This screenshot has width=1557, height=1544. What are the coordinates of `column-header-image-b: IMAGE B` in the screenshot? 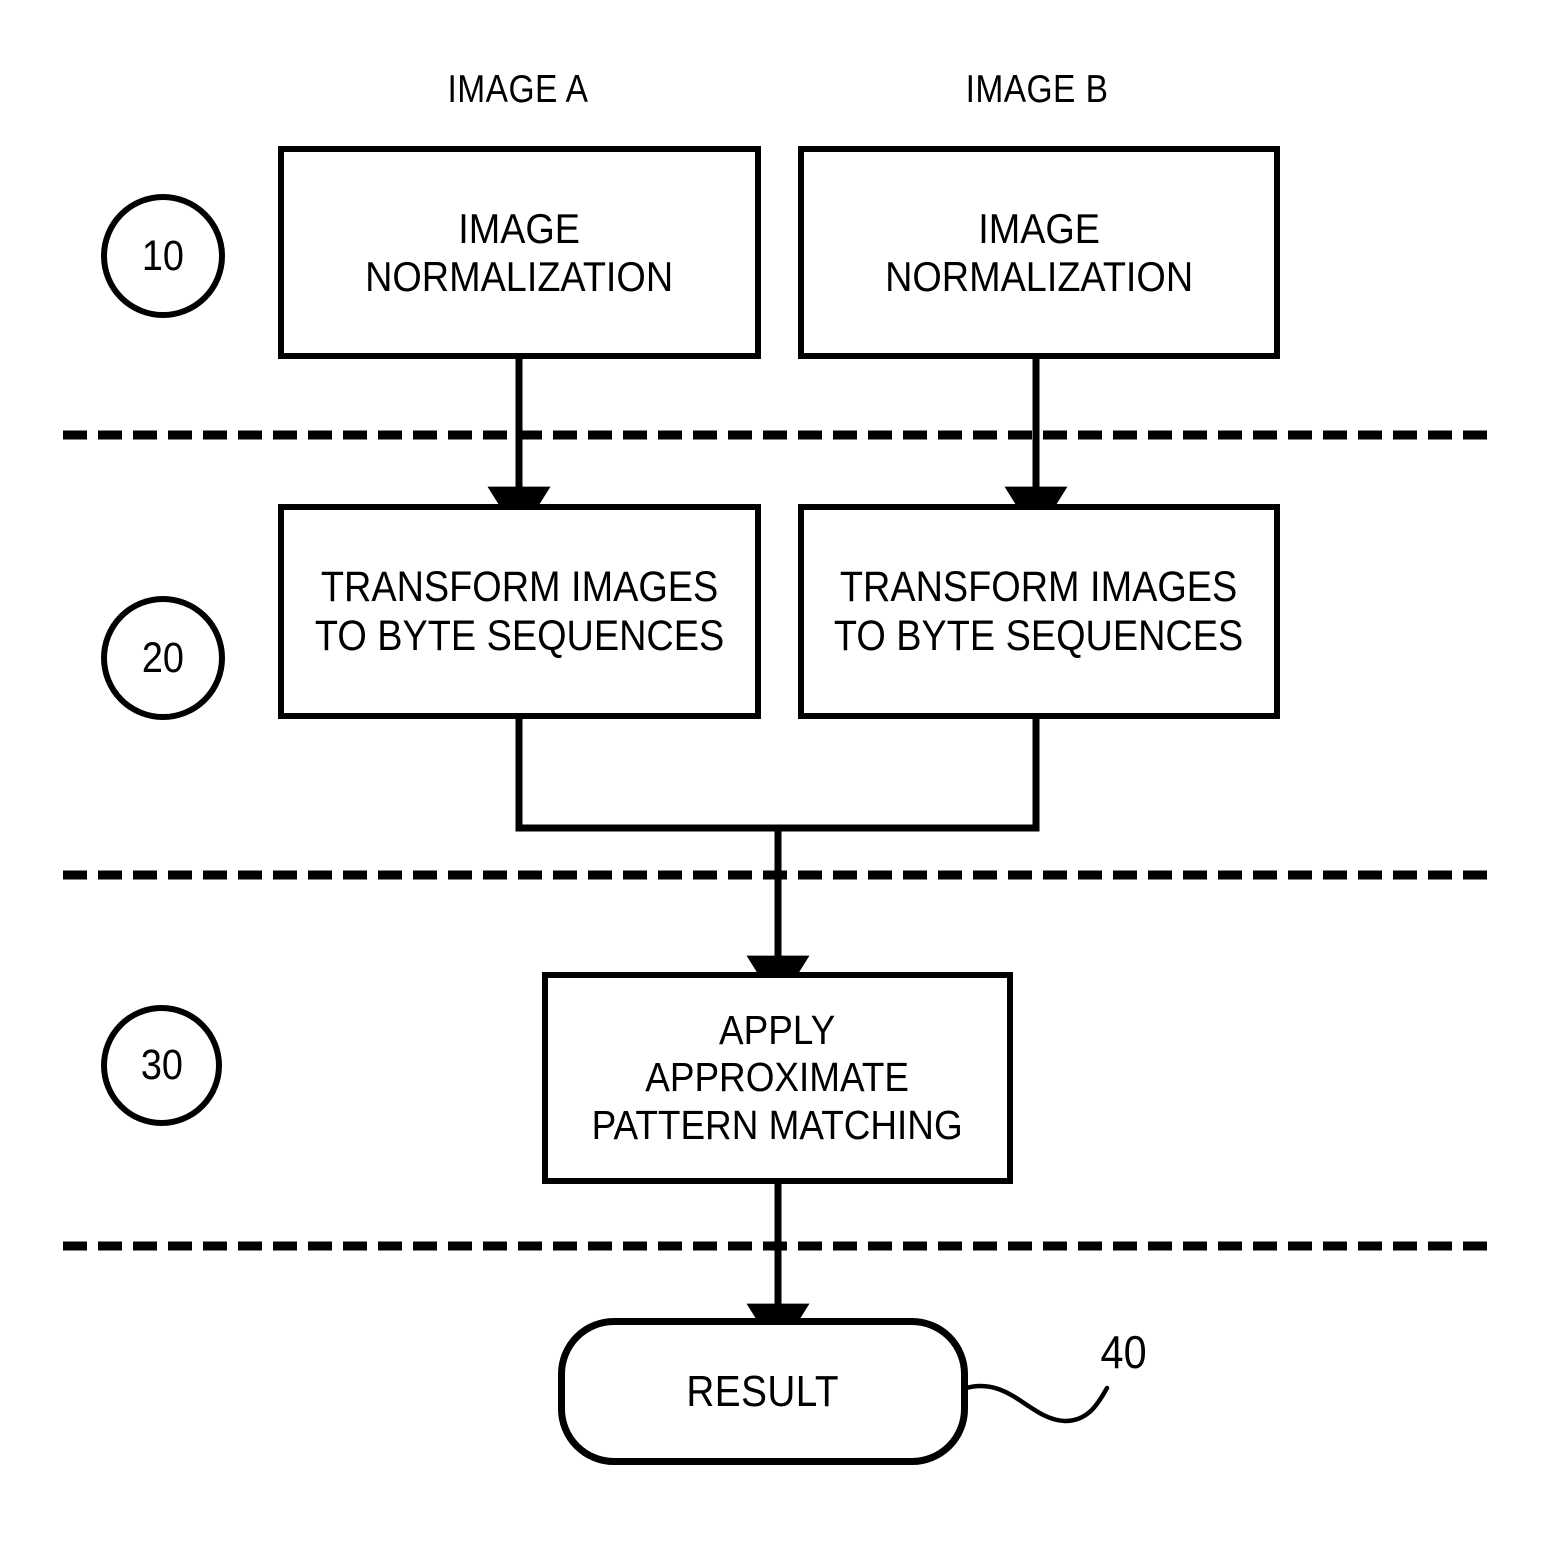 It's located at (1037, 89).